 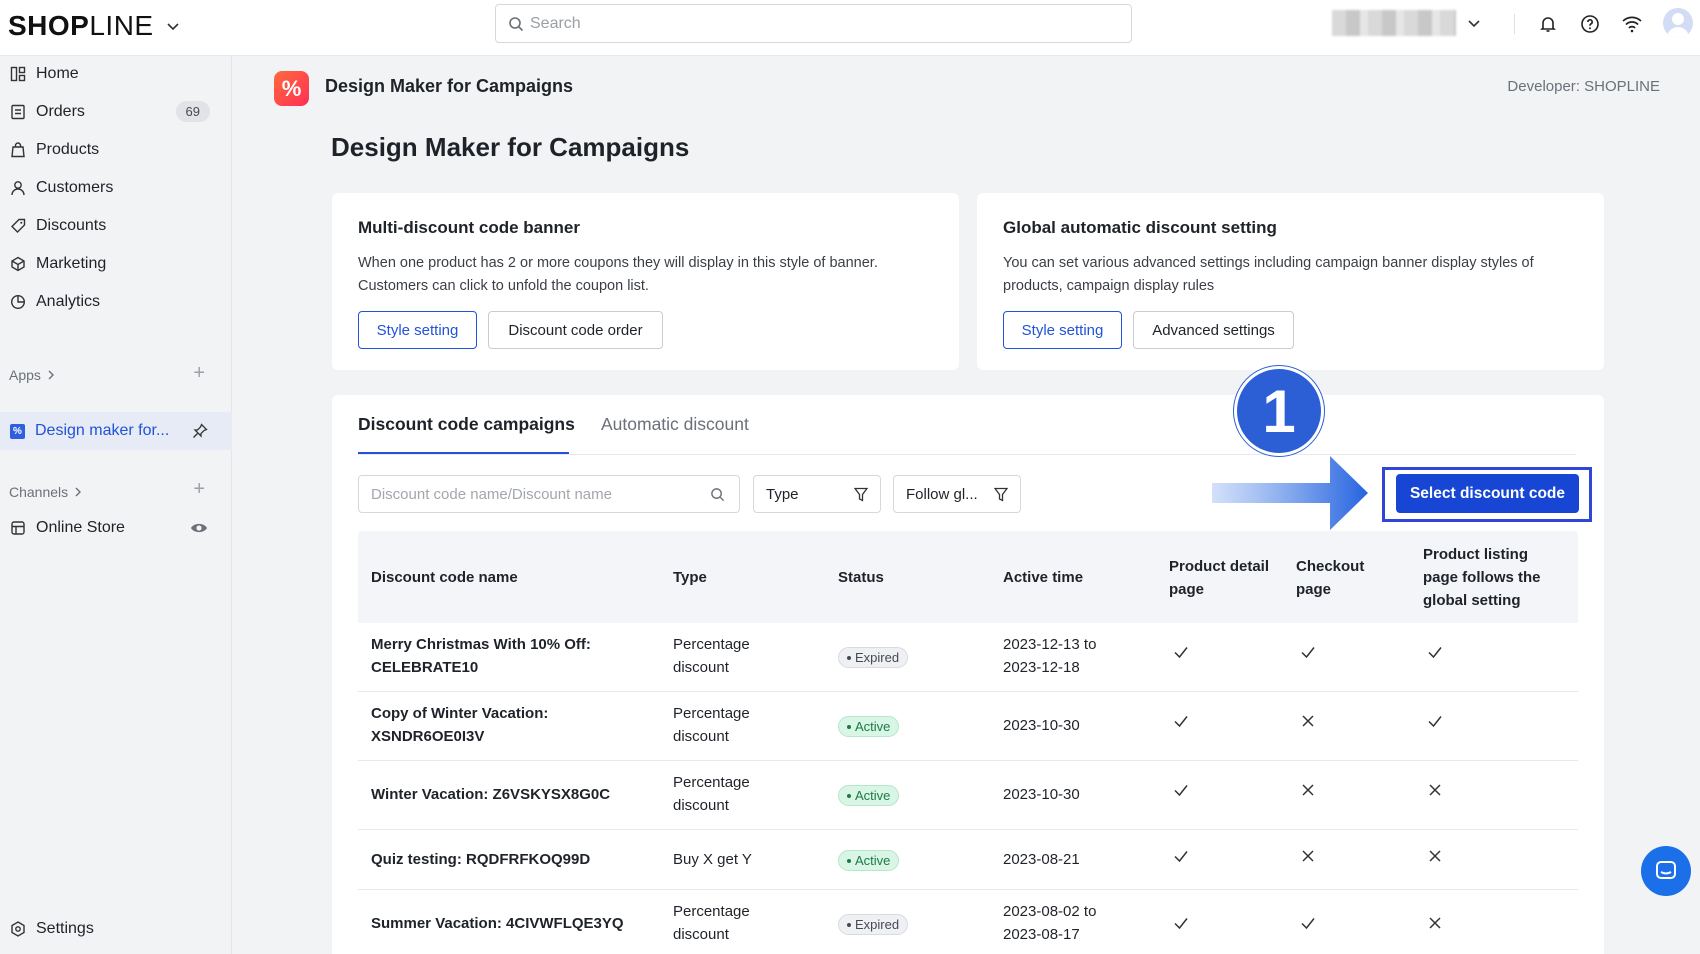 I want to click on sidebar-item-label: Discounts, so click(x=71, y=225).